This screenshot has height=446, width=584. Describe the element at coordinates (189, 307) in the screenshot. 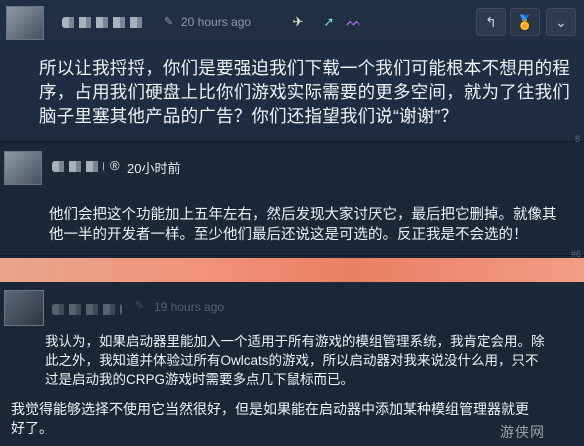

I see `post-timestamp: 19 hours ago` at that location.